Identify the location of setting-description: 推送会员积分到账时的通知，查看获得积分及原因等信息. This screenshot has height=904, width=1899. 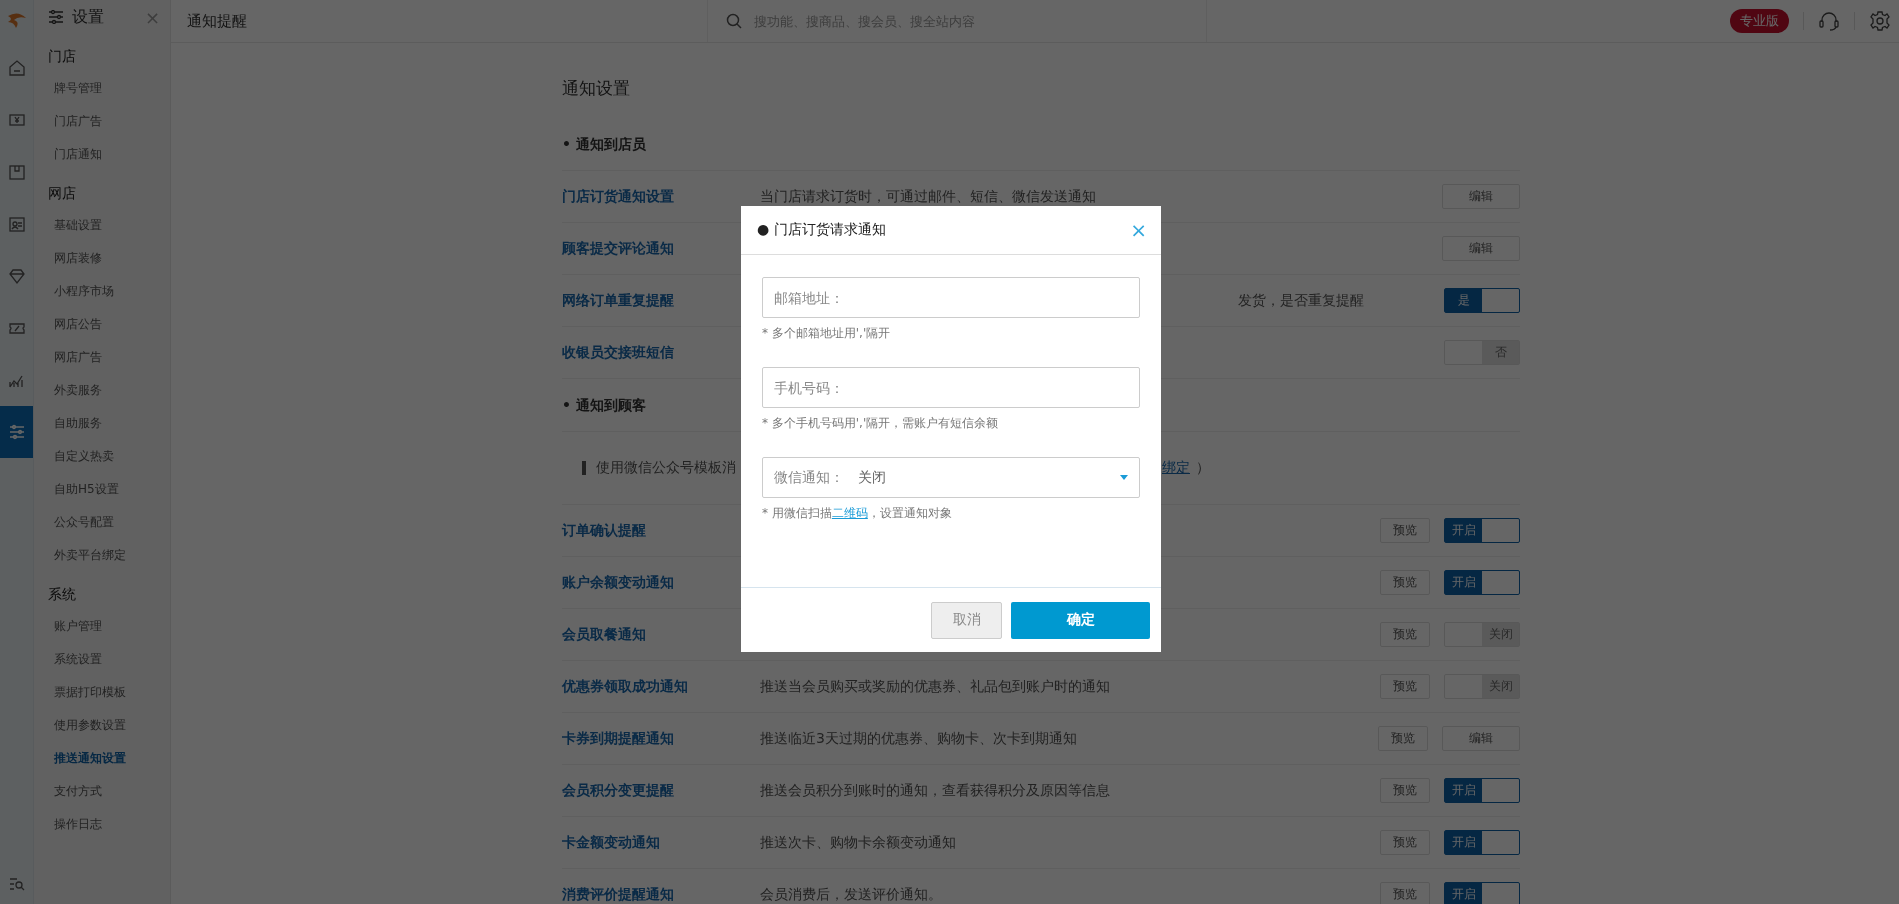
(935, 790).